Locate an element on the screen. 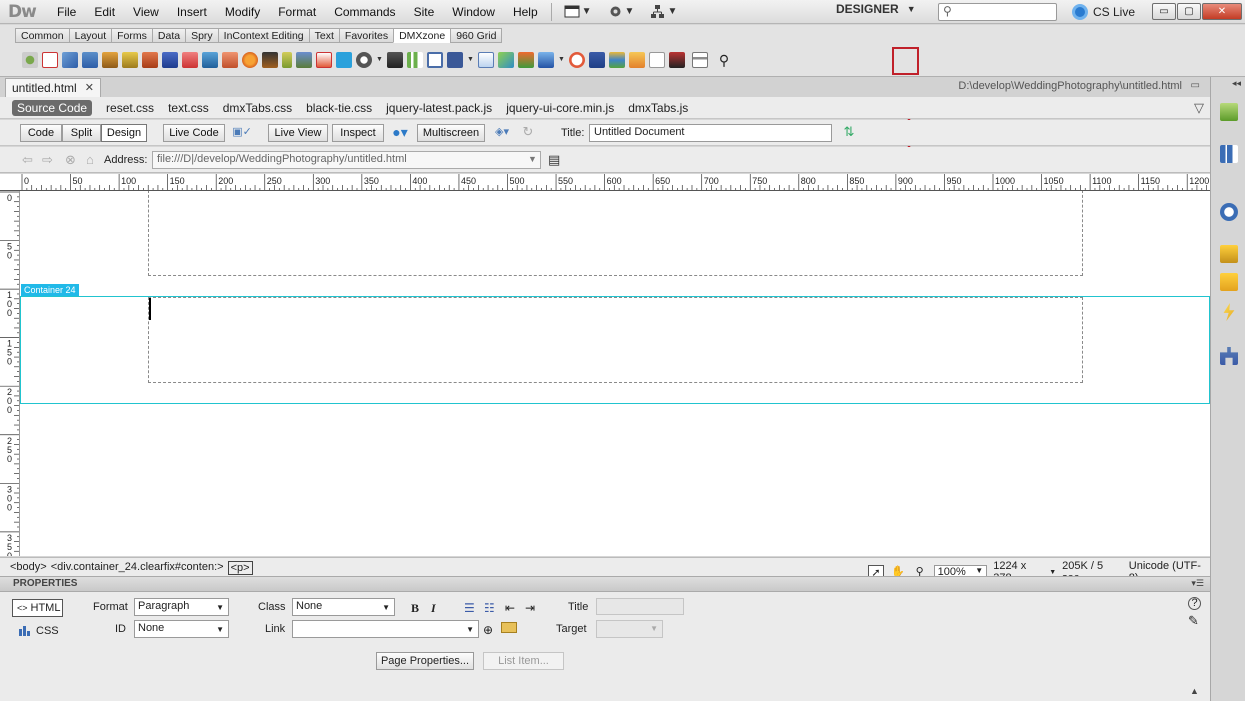  behaviors-icon is located at coordinates (1229, 312).